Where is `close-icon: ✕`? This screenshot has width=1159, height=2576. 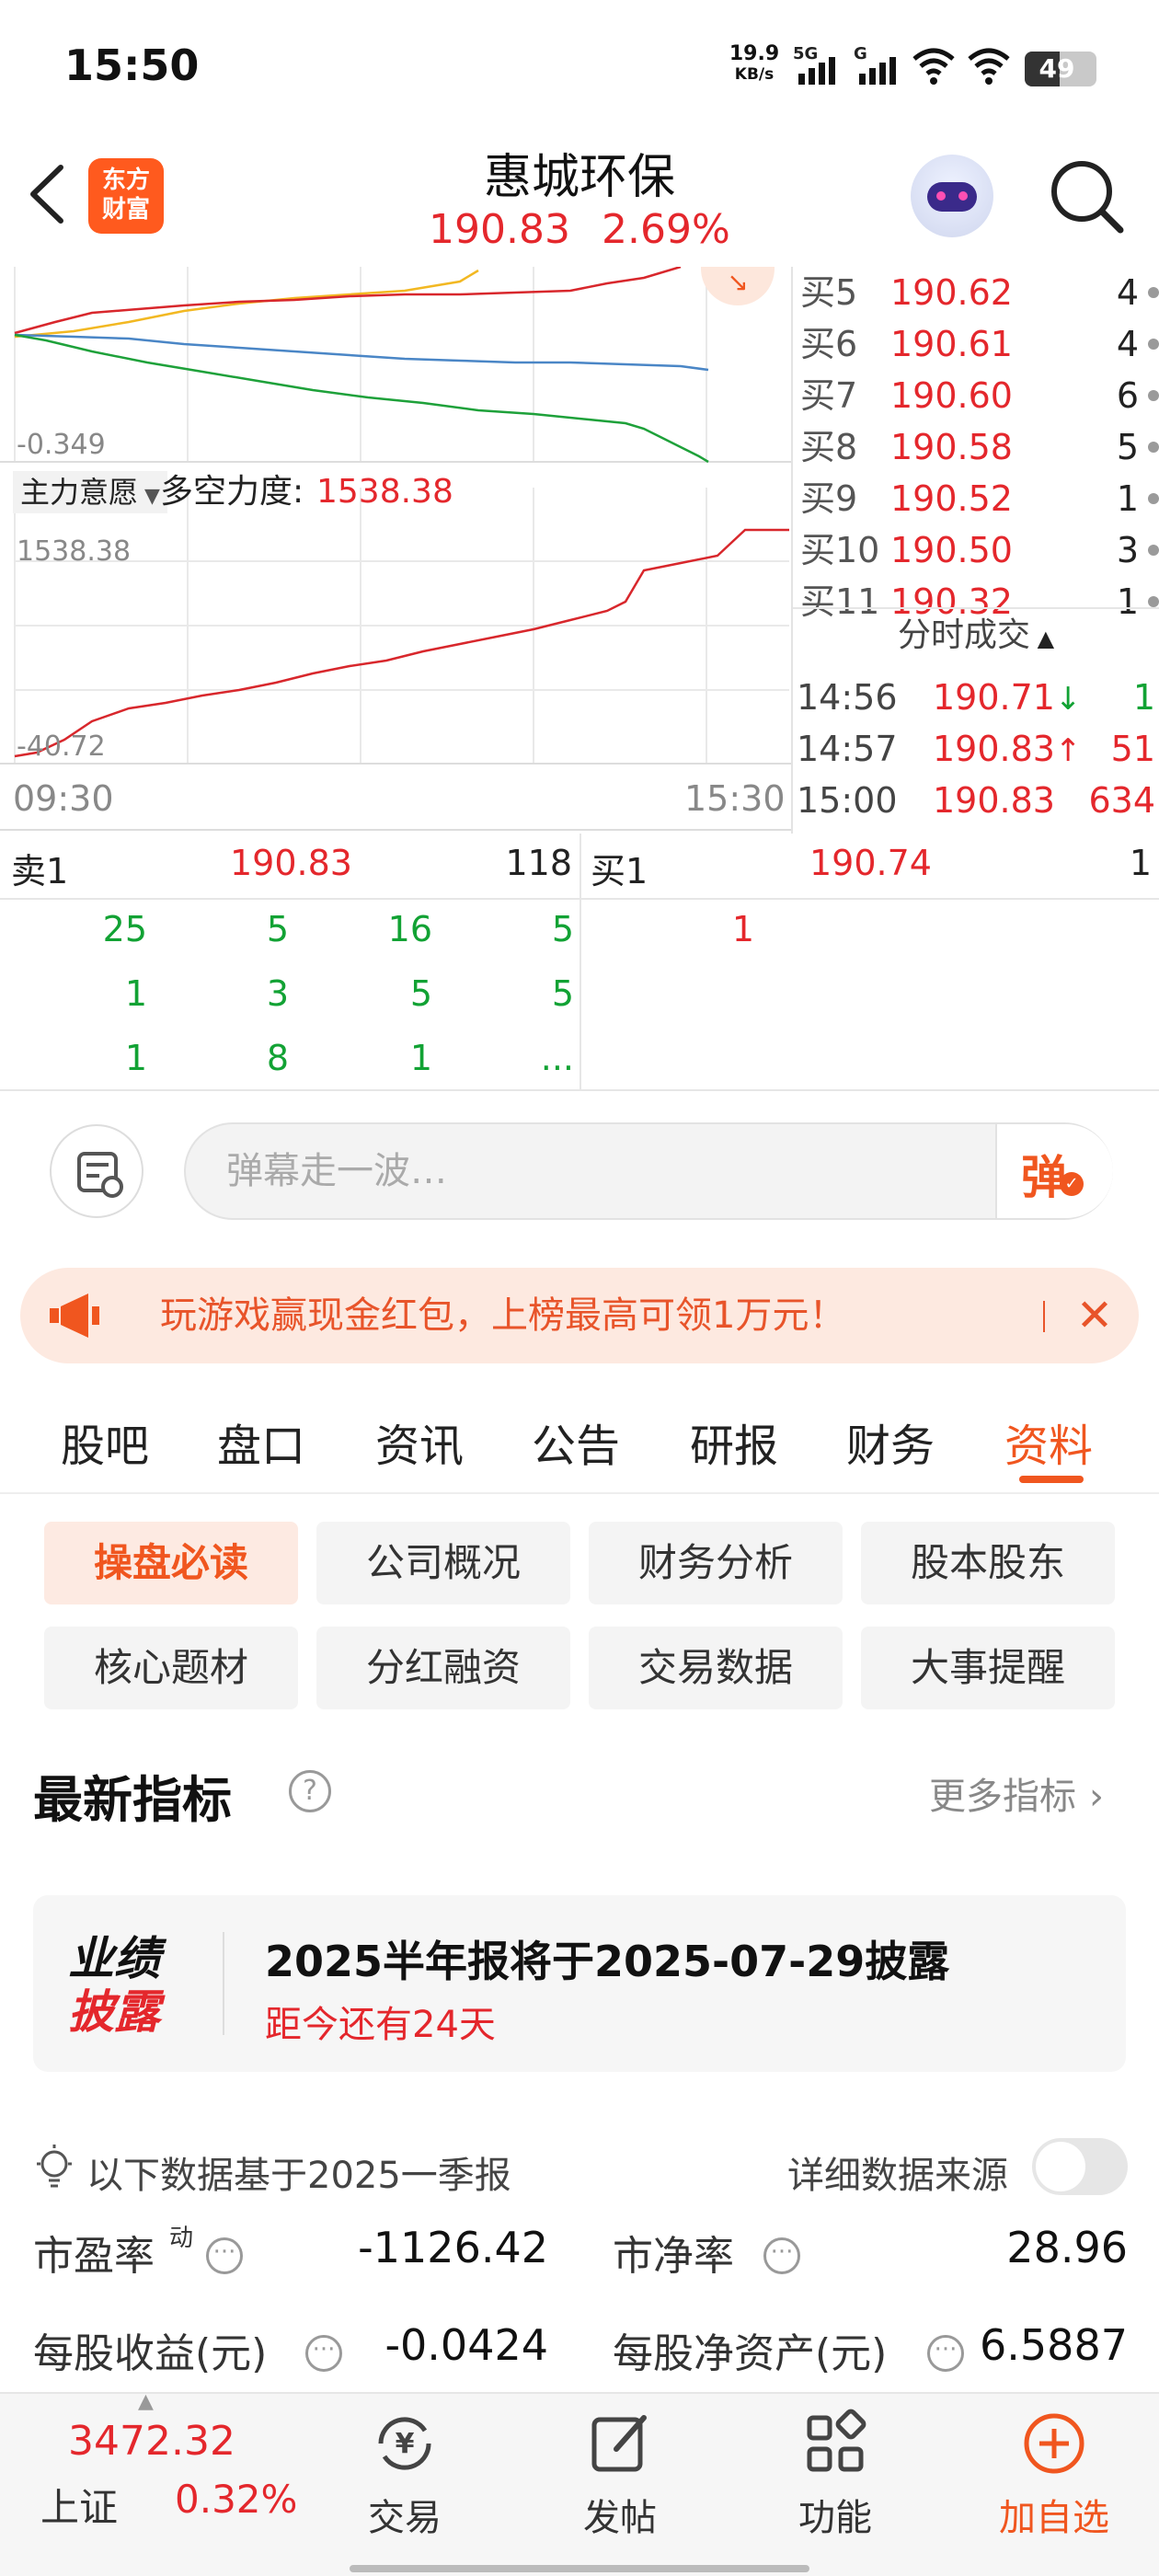 close-icon: ✕ is located at coordinates (1094, 1315).